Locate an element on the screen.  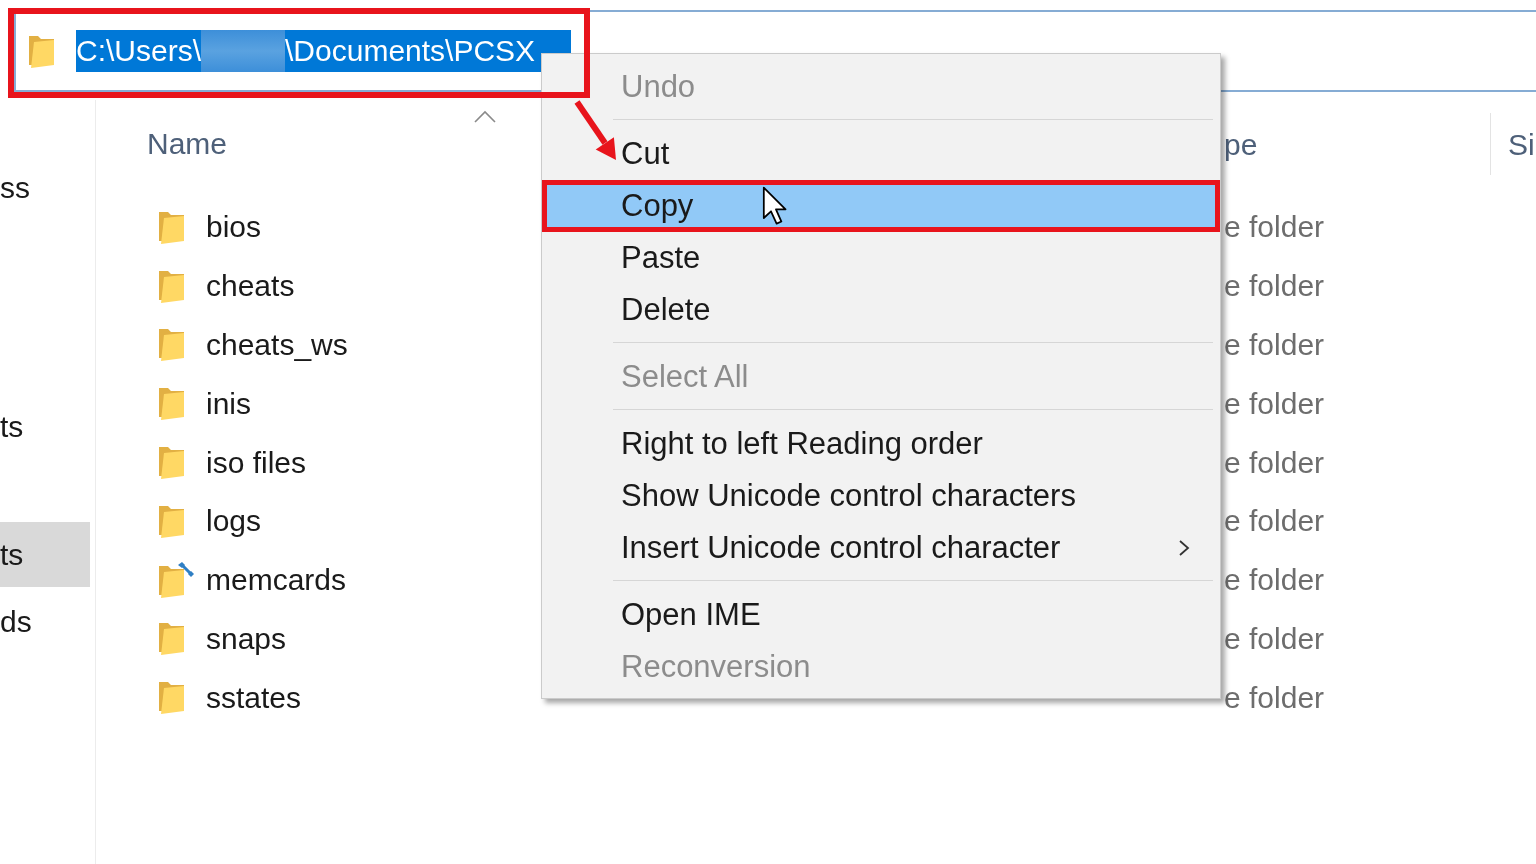
path-text: C:\Users\ is located at coordinates (138, 51).